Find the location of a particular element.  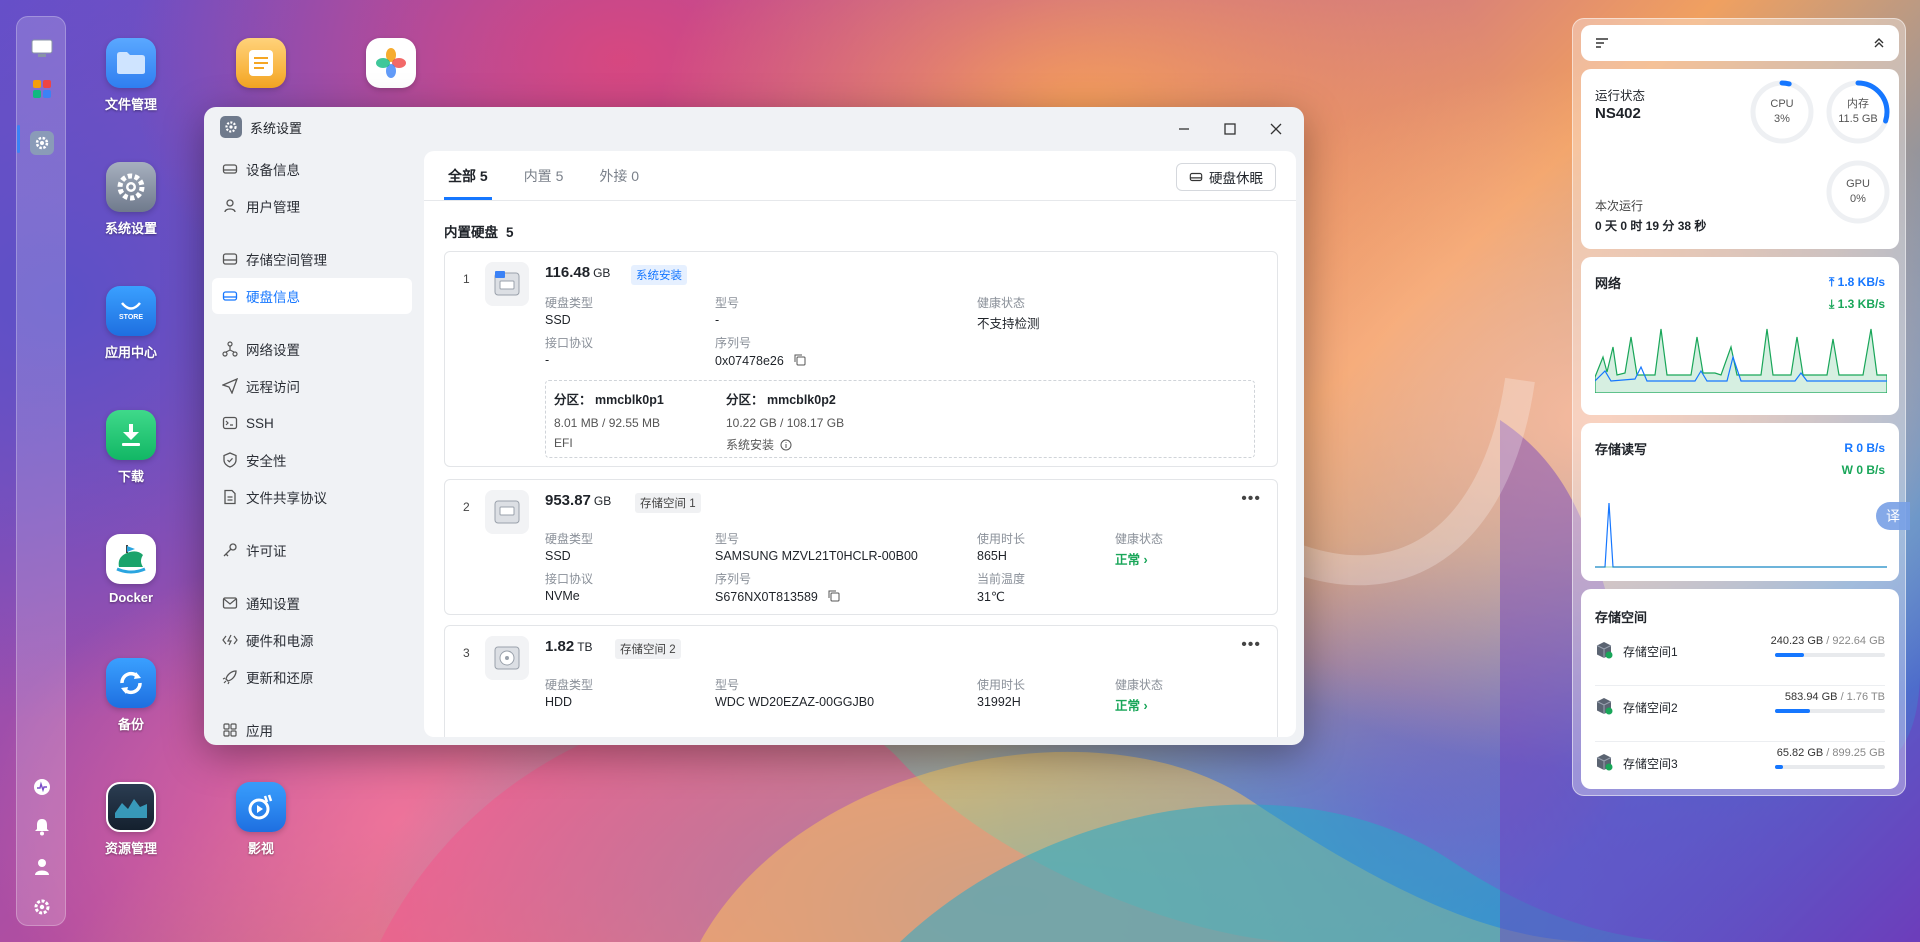

filter-icon is located at coordinates (1602, 43).